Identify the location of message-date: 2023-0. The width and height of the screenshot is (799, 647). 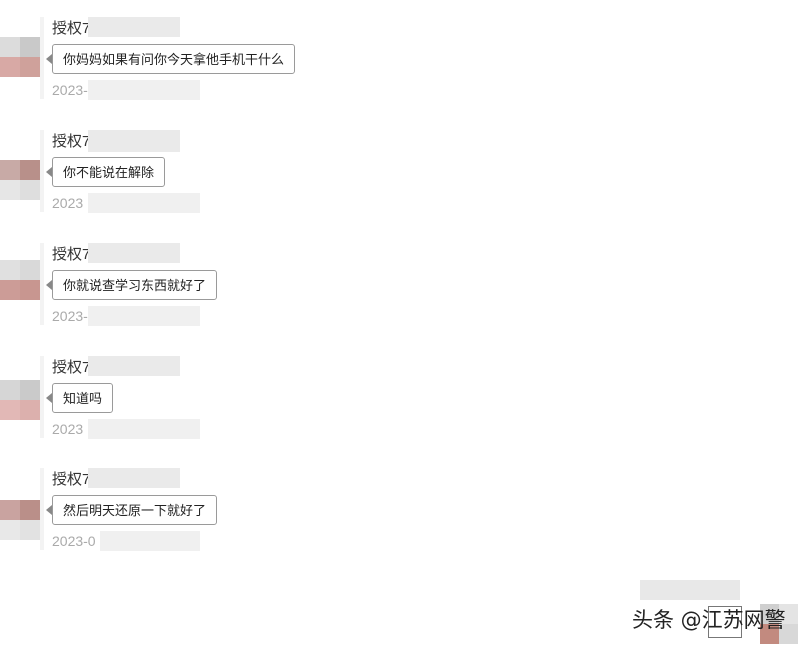
(74, 541).